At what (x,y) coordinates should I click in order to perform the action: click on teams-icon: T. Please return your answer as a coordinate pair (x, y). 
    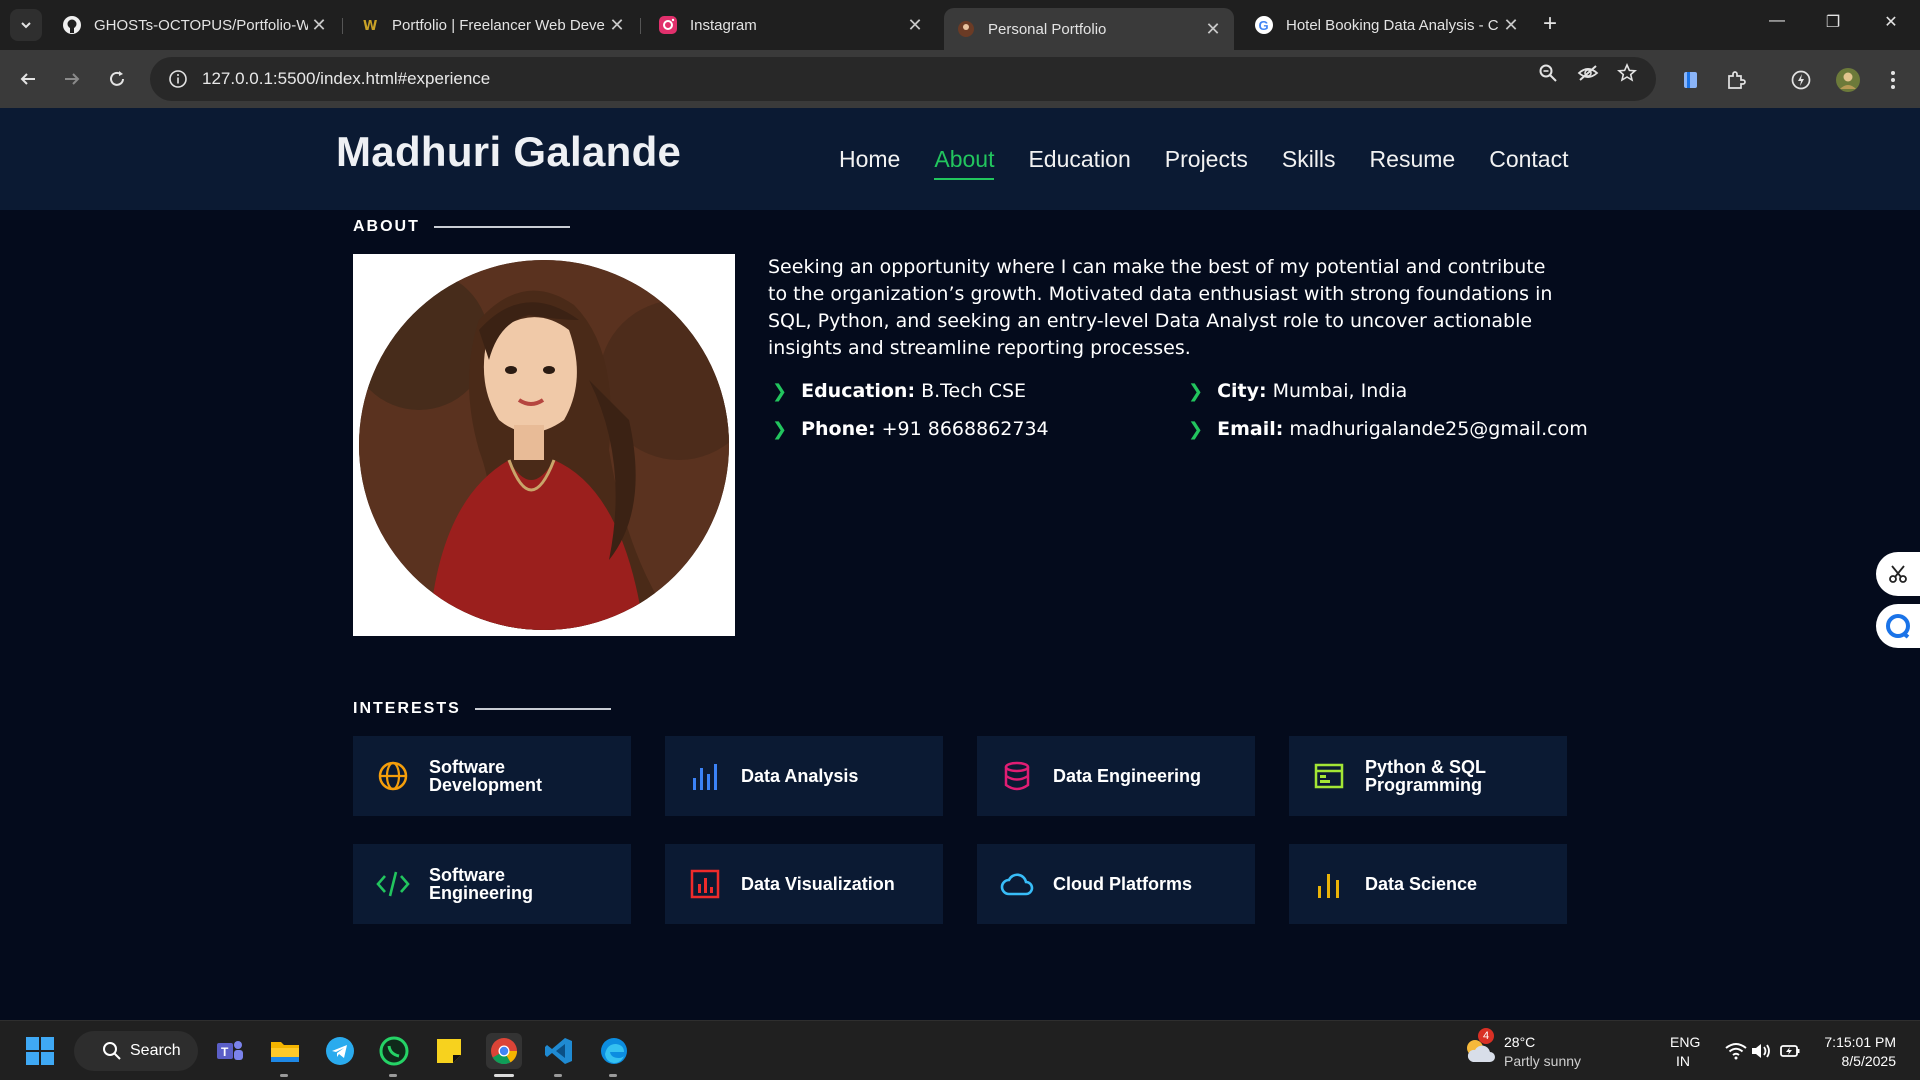
    Looking at the image, I should click on (230, 1051).